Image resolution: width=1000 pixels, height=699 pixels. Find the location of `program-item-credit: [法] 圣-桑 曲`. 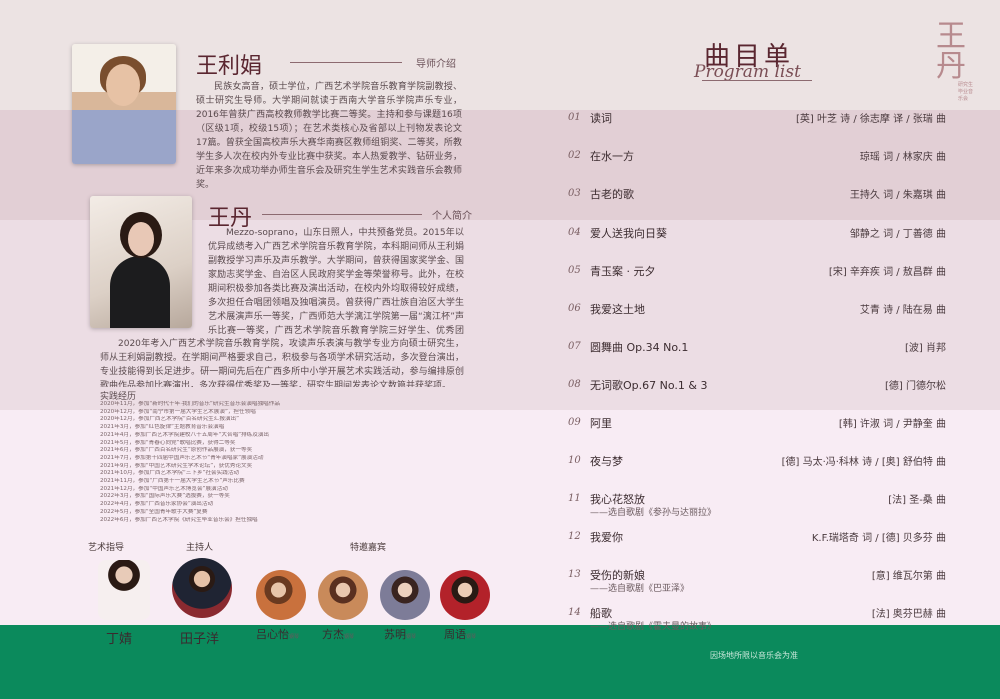

program-item-credit: [法] 圣-桑 曲 is located at coordinates (917, 500).